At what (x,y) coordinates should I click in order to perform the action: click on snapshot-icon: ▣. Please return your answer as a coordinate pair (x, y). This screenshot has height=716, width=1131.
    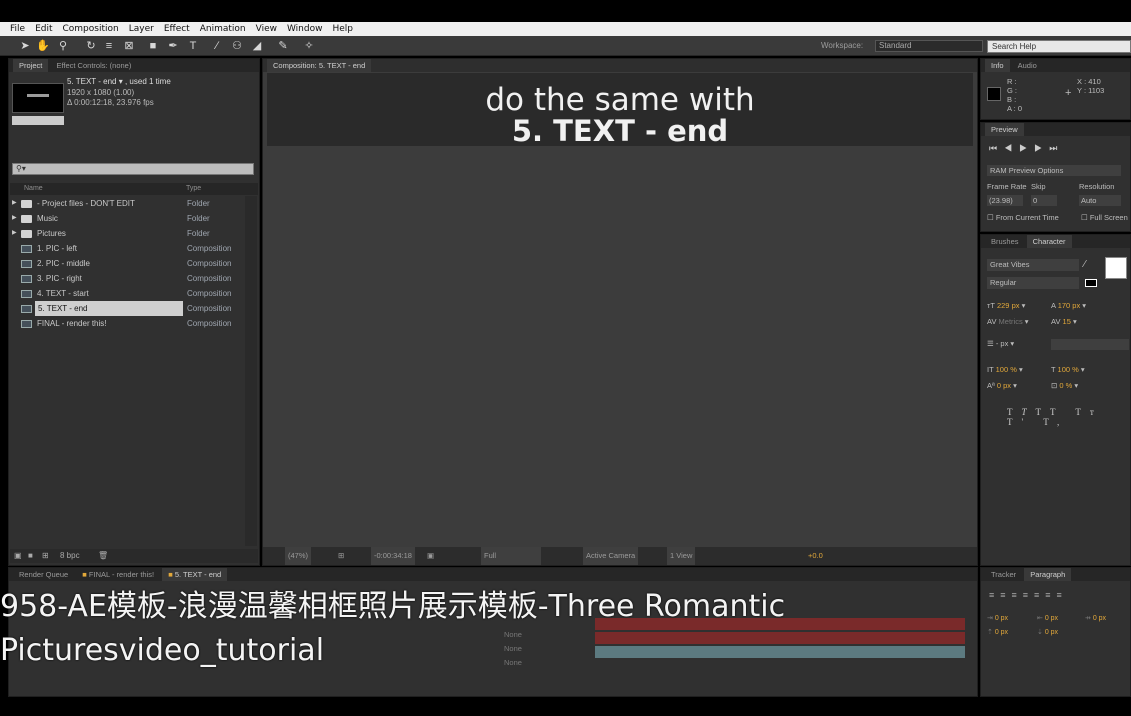
    Looking at the image, I should click on (430, 556).